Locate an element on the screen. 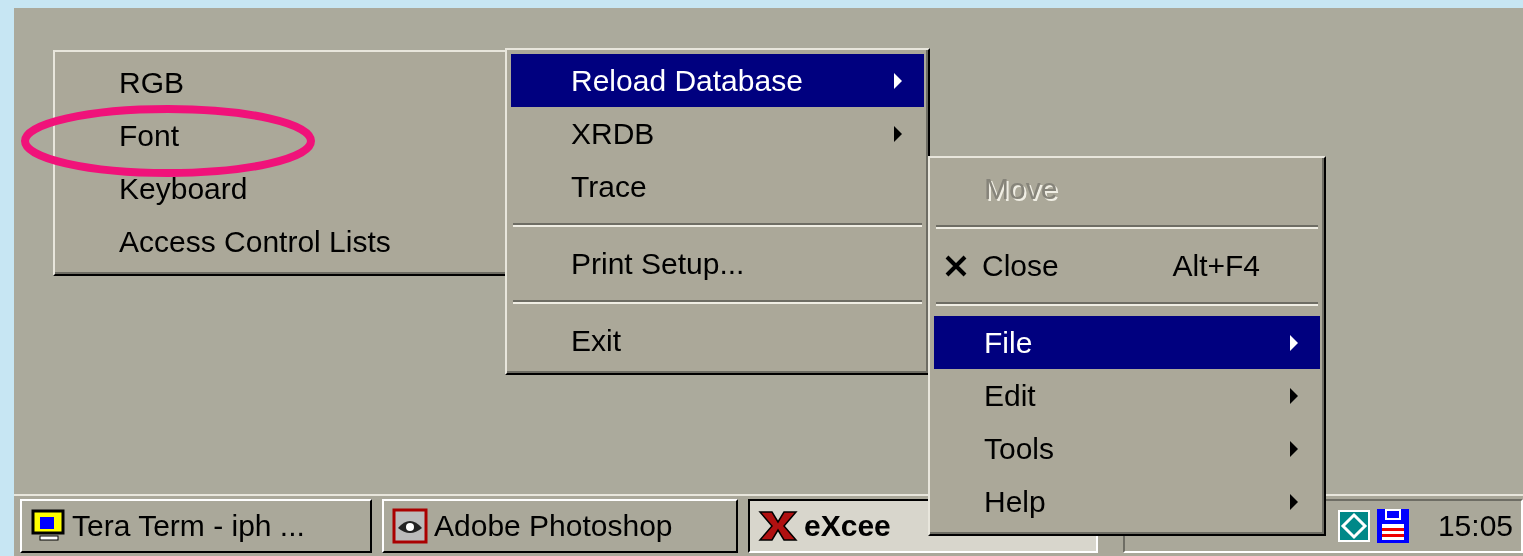 Image resolution: width=1523 pixels, height=556 pixels. menu-item: File is located at coordinates (1127, 342).